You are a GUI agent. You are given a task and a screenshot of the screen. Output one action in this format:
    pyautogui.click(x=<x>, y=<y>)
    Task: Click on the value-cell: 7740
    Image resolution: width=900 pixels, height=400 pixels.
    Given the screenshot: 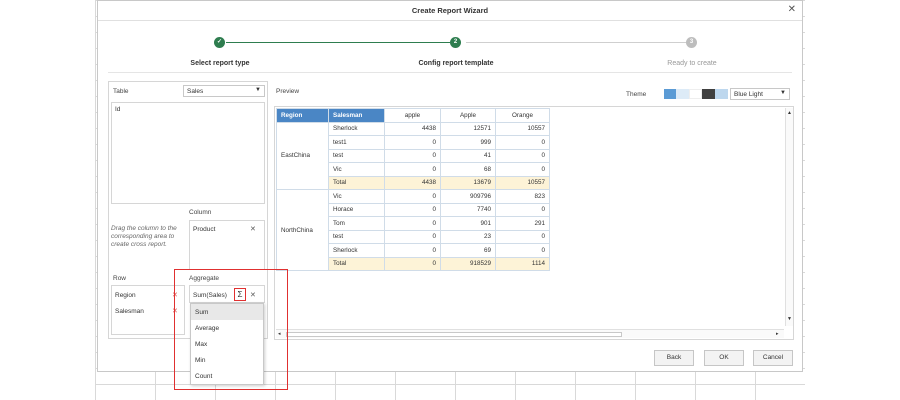 What is the action you would take?
    pyautogui.click(x=468, y=209)
    